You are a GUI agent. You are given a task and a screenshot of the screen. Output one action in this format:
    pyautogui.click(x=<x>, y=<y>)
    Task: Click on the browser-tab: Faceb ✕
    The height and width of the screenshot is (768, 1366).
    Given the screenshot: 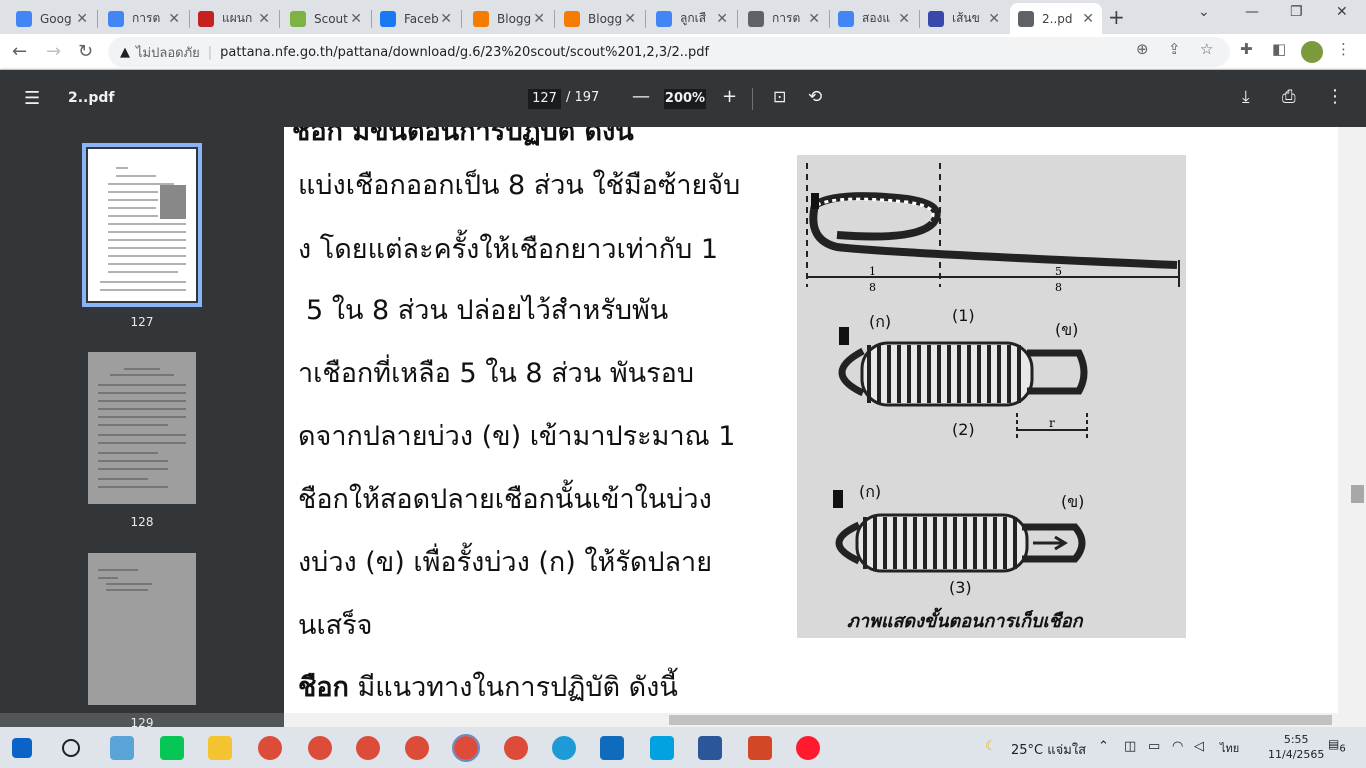 What is the action you would take?
    pyautogui.click(x=416, y=18)
    